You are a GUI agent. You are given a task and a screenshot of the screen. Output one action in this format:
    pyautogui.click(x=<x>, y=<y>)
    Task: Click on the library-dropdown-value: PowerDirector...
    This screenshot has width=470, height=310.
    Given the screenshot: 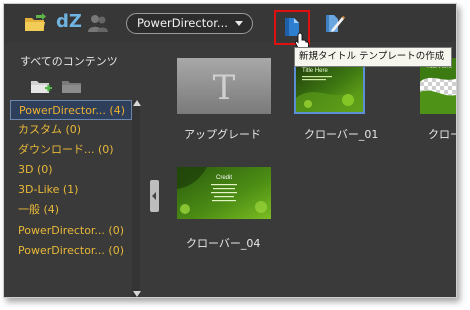 What is the action you would take?
    pyautogui.click(x=182, y=23)
    